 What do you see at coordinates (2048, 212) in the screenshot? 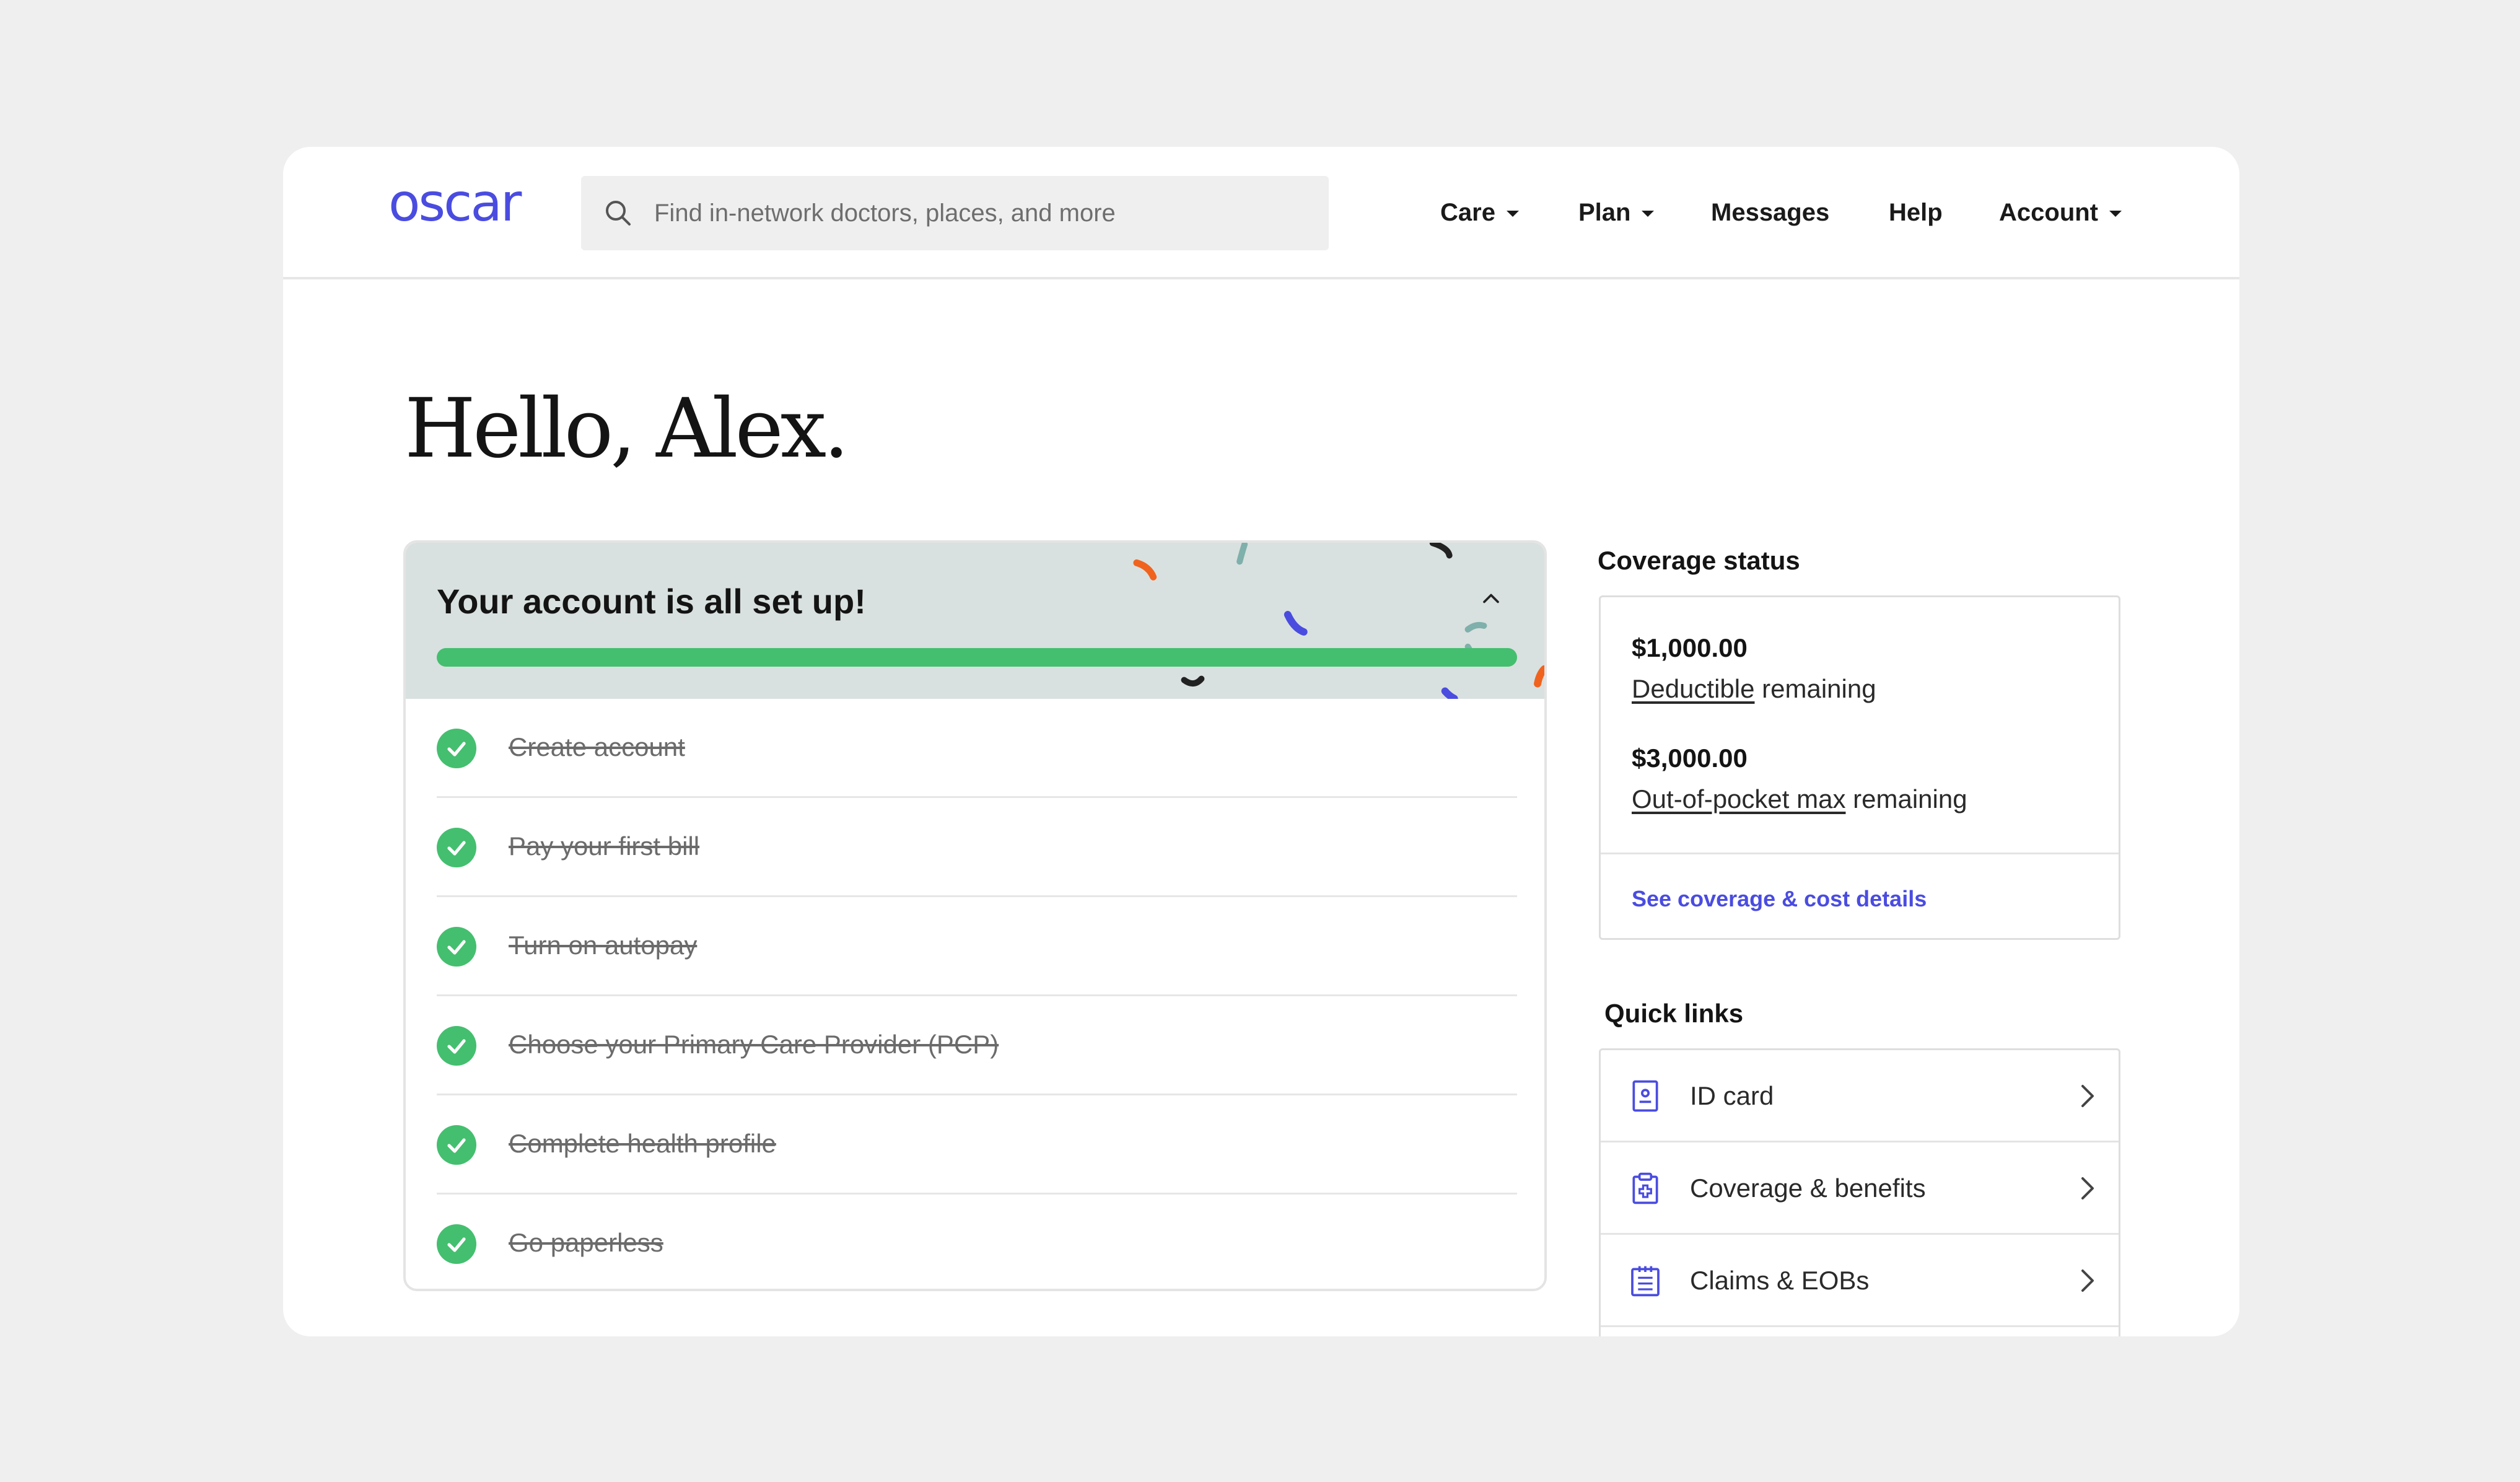
I see `nav-account-label: Account` at bounding box center [2048, 212].